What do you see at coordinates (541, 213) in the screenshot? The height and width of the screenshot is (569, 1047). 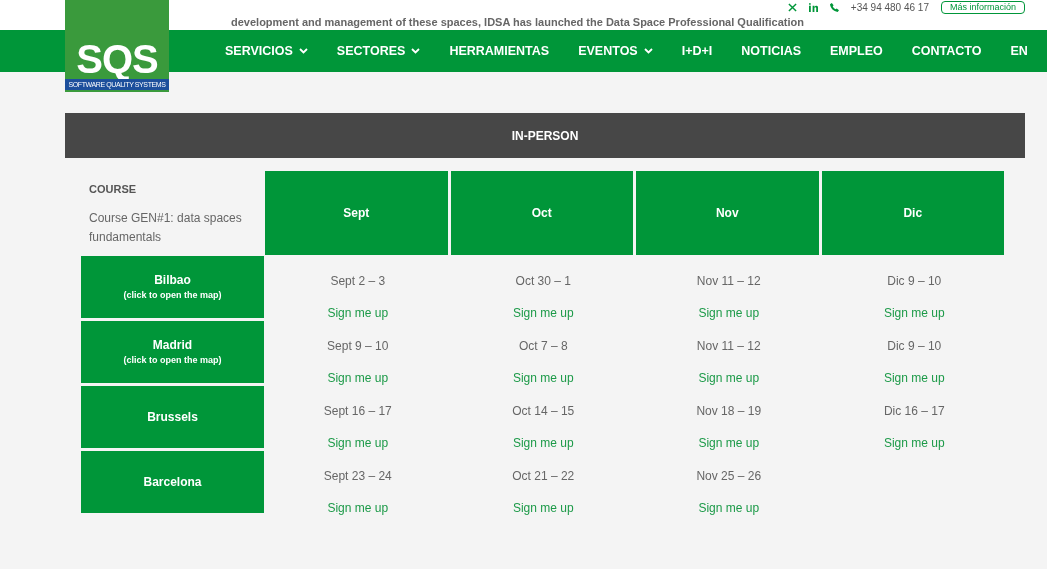 I see `month-header: Oct` at bounding box center [541, 213].